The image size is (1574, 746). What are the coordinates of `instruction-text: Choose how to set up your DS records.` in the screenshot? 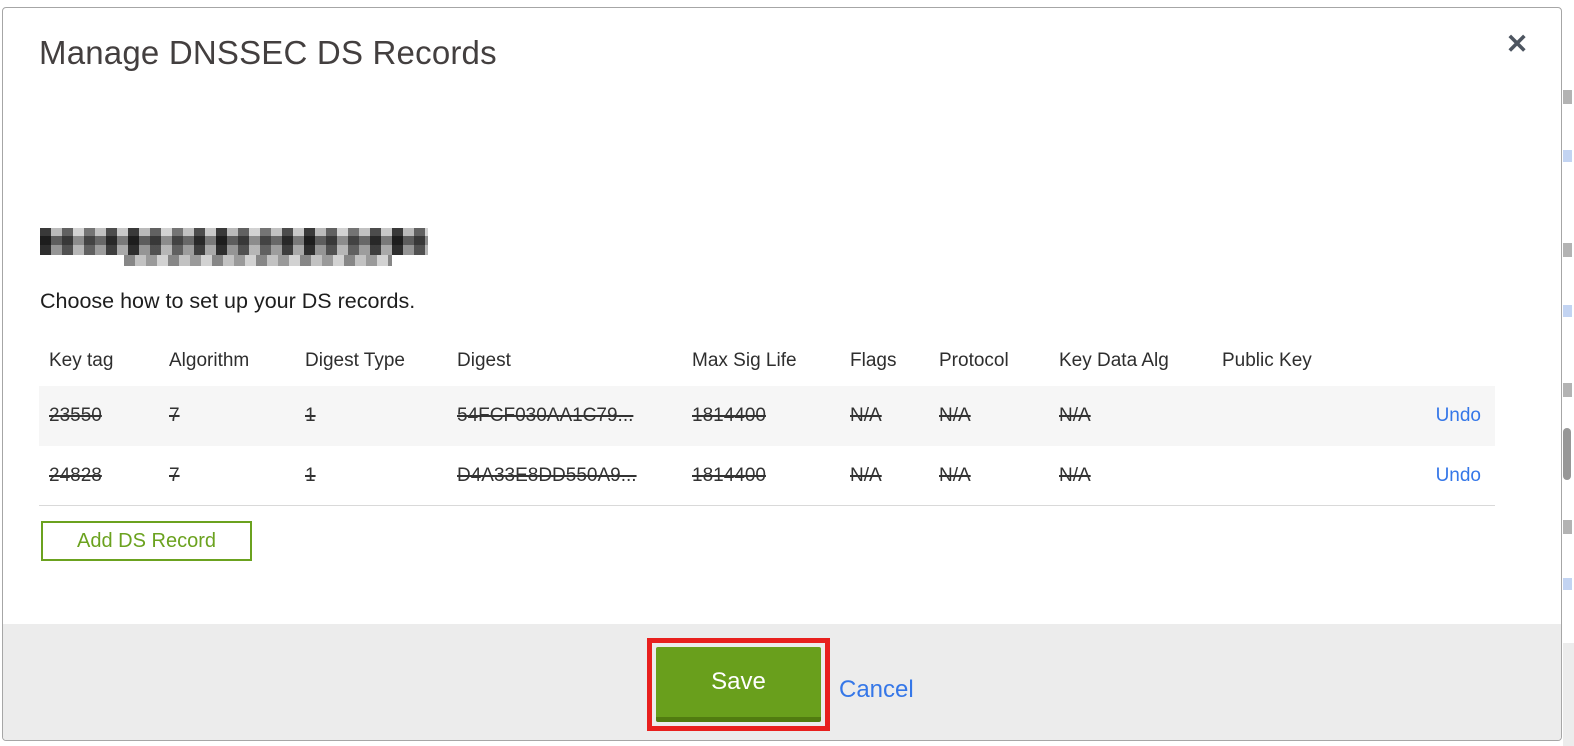 It's located at (228, 301).